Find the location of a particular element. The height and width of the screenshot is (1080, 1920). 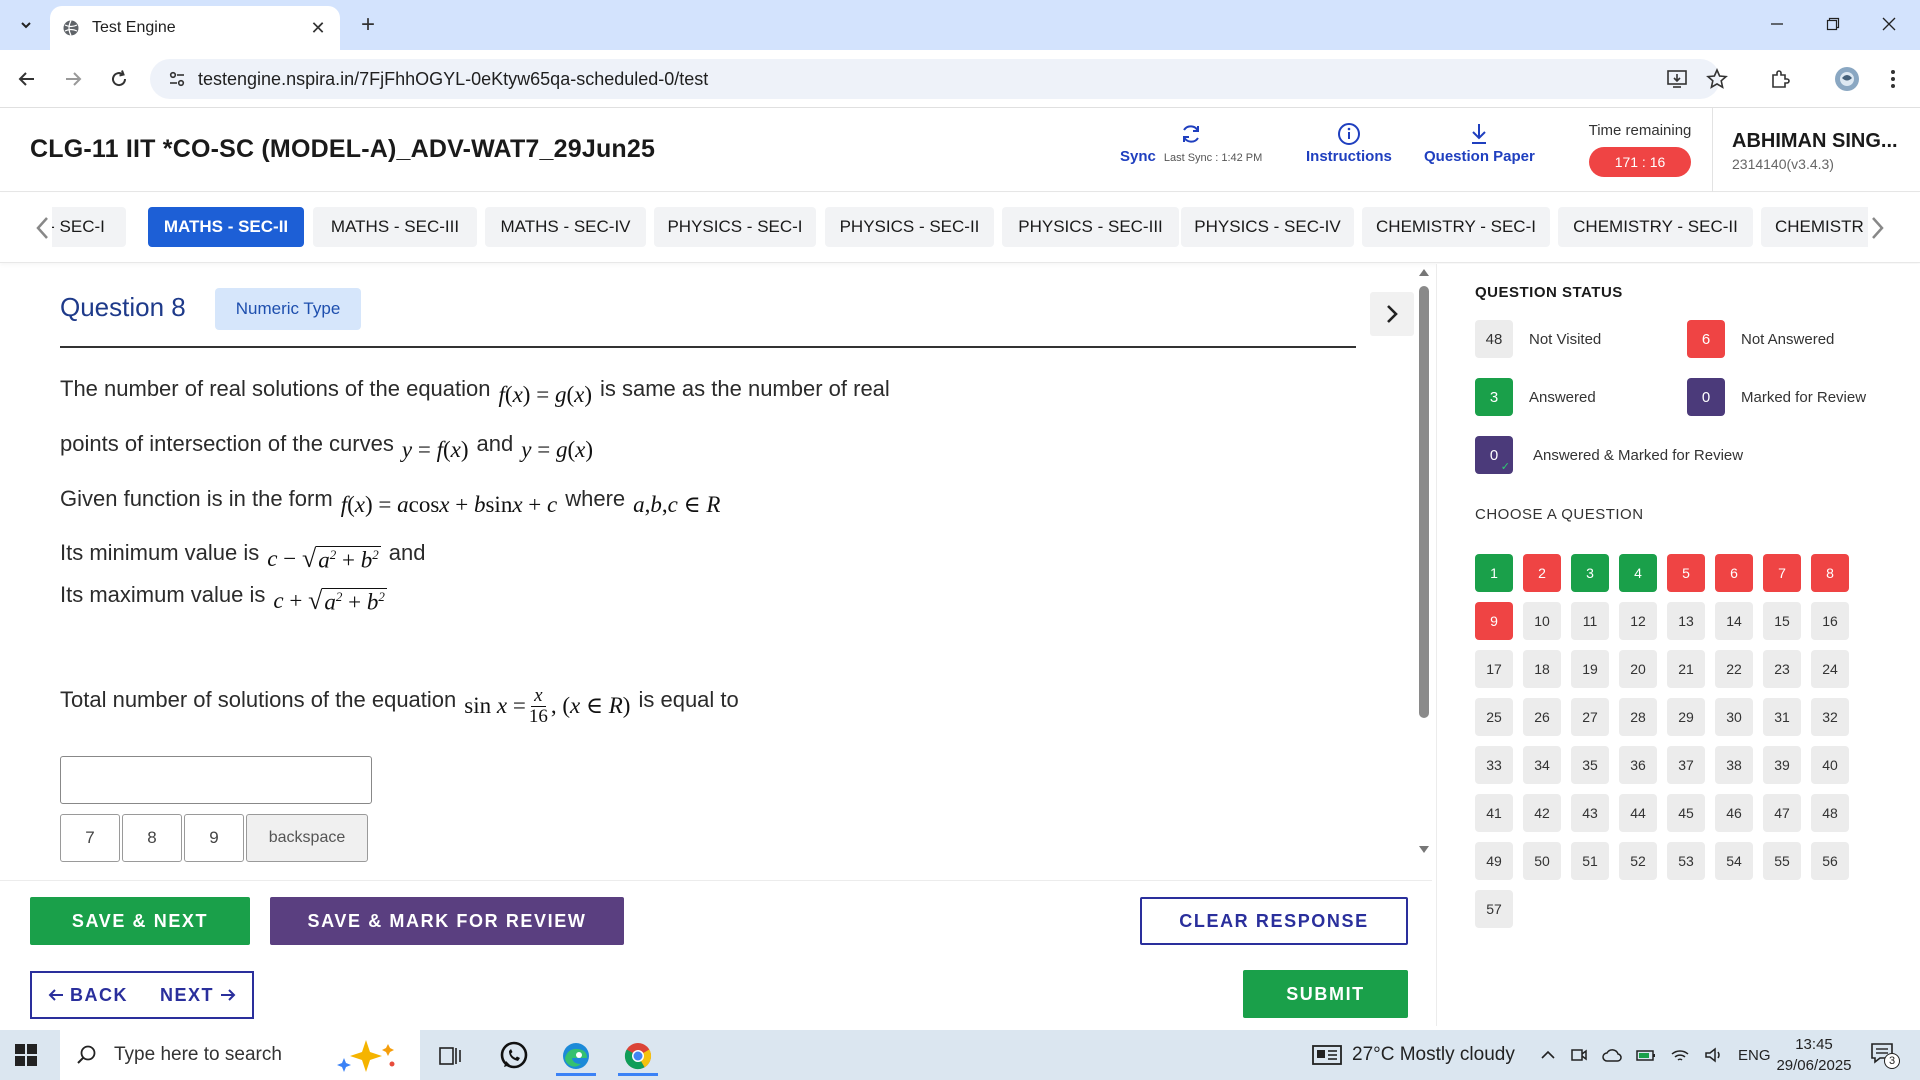

submit-button: SUBMIT is located at coordinates (1325, 994).